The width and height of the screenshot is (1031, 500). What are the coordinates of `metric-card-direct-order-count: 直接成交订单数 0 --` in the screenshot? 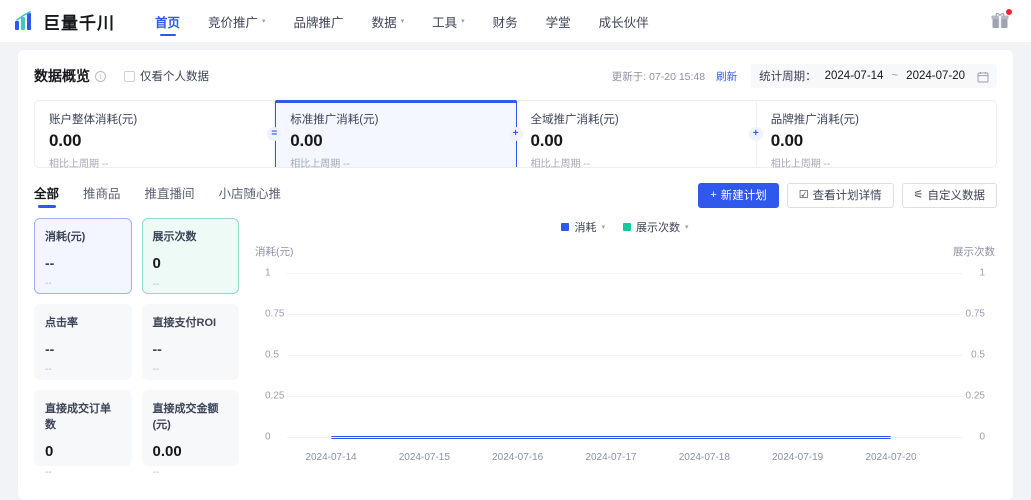 It's located at (83, 434).